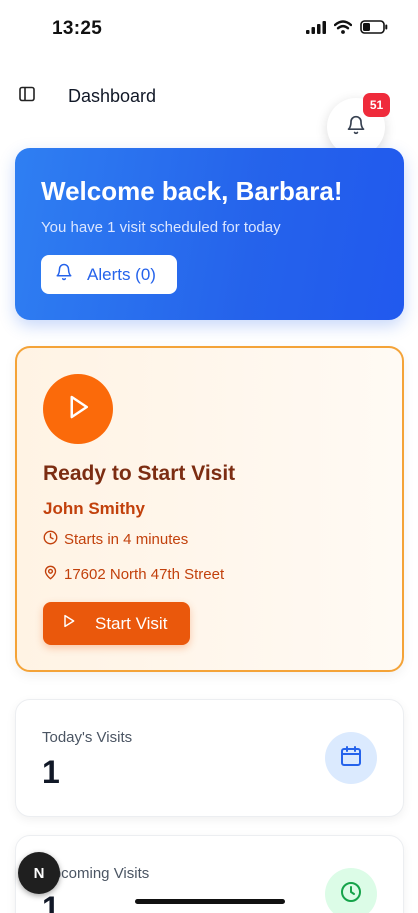  What do you see at coordinates (139, 473) in the screenshot?
I see `ready-visit-title: Ready to Start Visit` at bounding box center [139, 473].